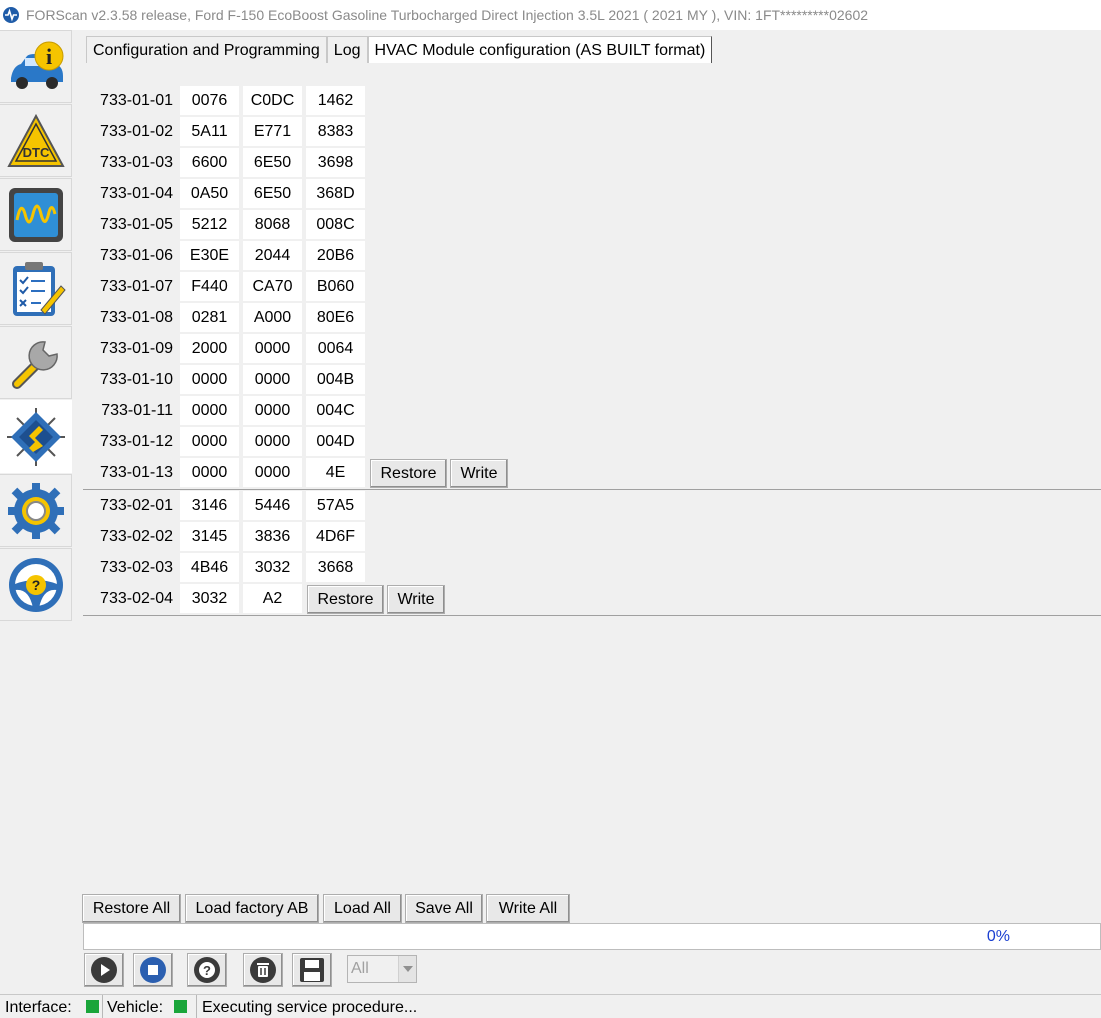 The height and width of the screenshot is (1018, 1101). I want to click on vehicle-indicator, so click(180, 1007).